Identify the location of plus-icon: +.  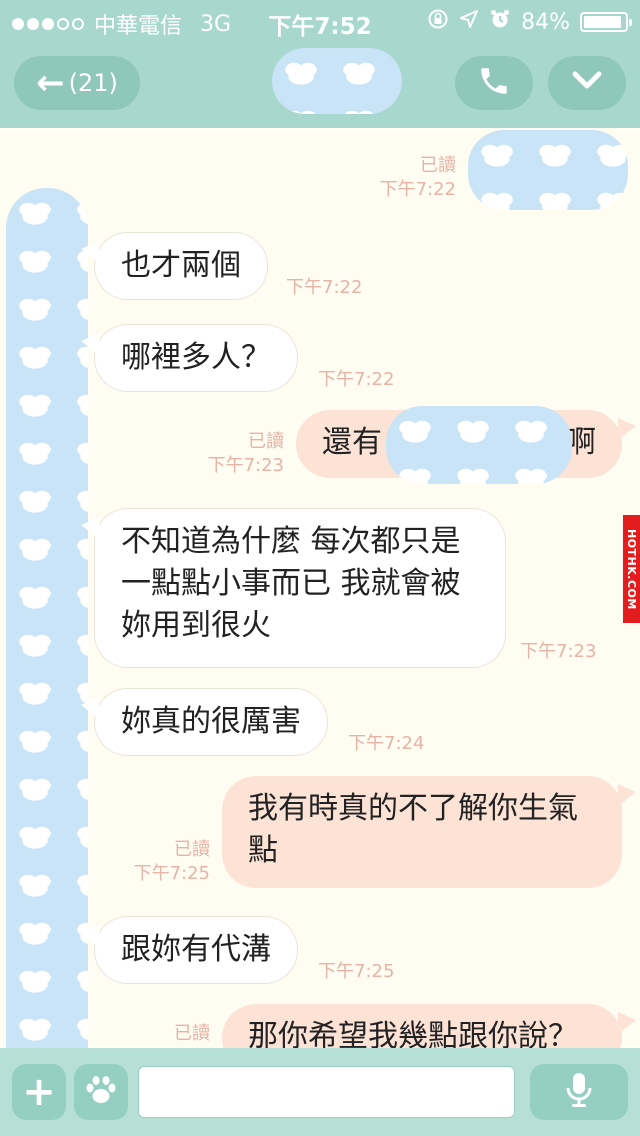
(39, 1092).